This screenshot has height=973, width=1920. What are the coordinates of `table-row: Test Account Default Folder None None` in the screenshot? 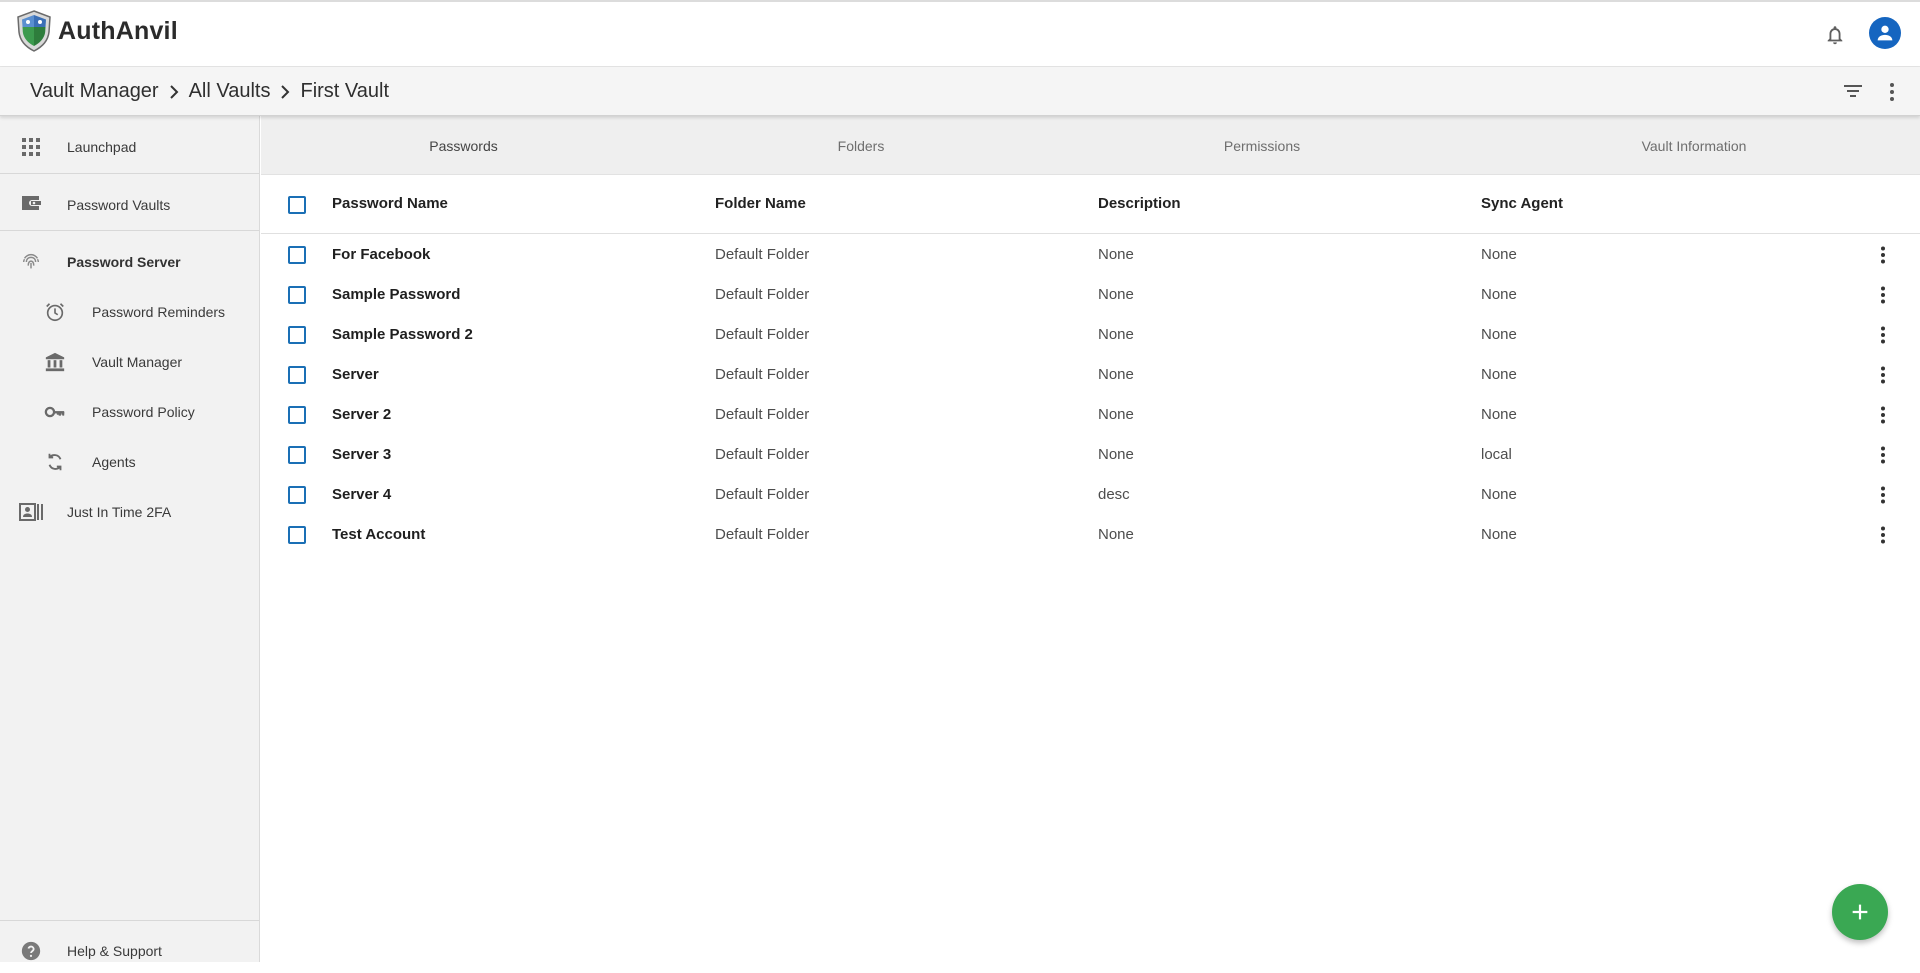 It's located at (1090, 535).